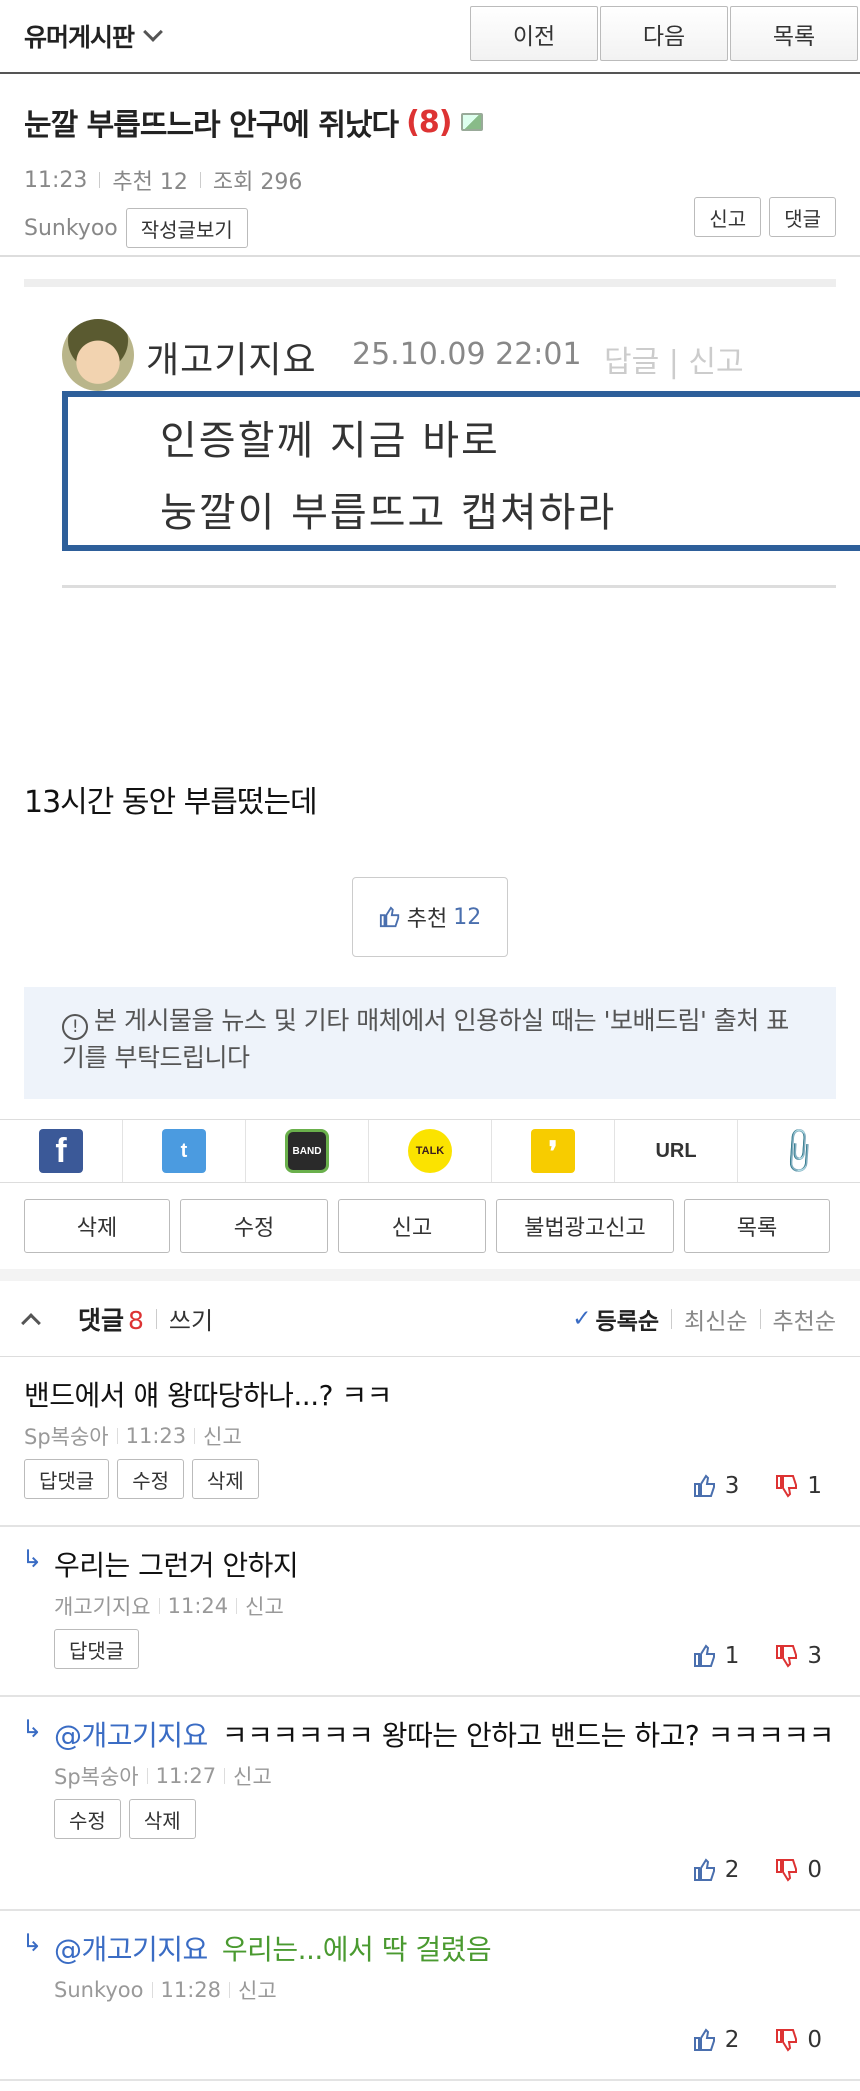  Describe the element at coordinates (676, 1151) in the screenshot. I see `share-url: URL` at that location.